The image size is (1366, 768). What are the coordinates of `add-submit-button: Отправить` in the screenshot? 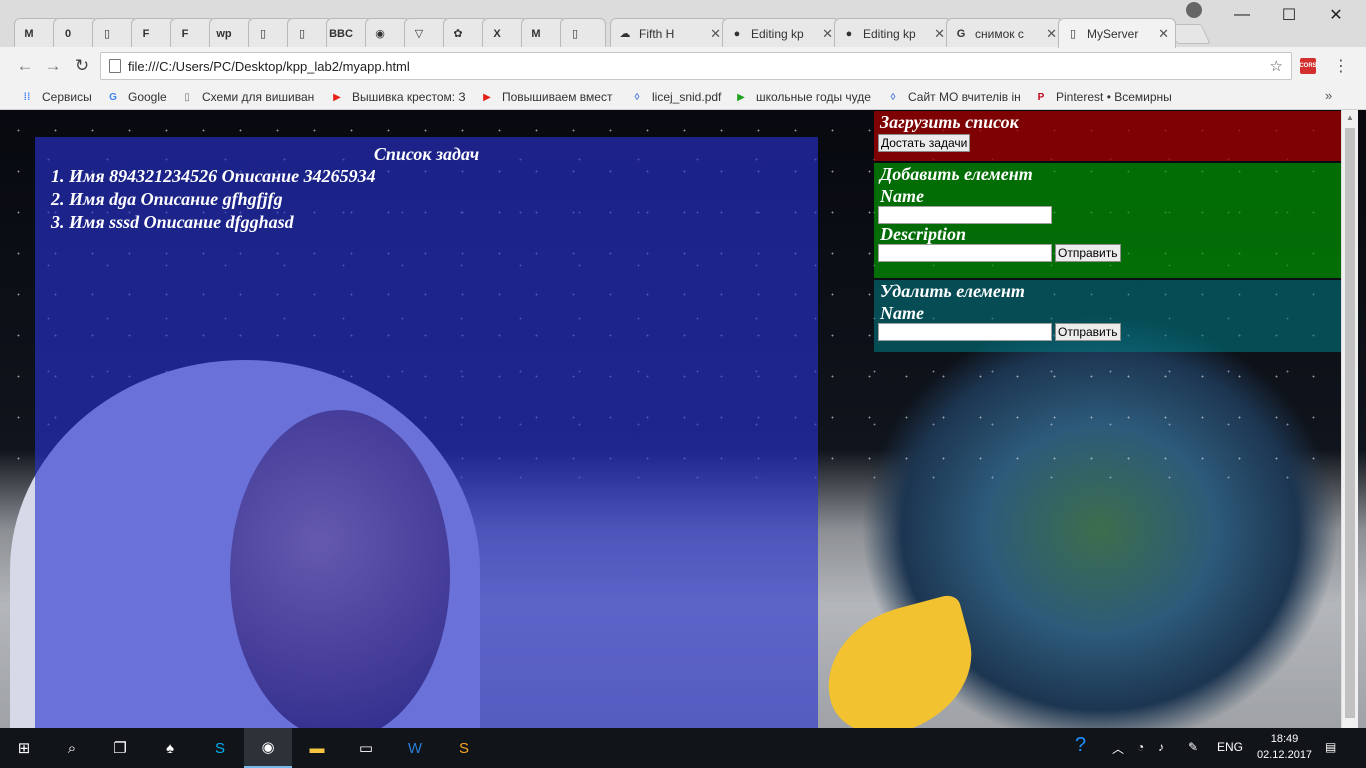 It's located at (1088, 253).